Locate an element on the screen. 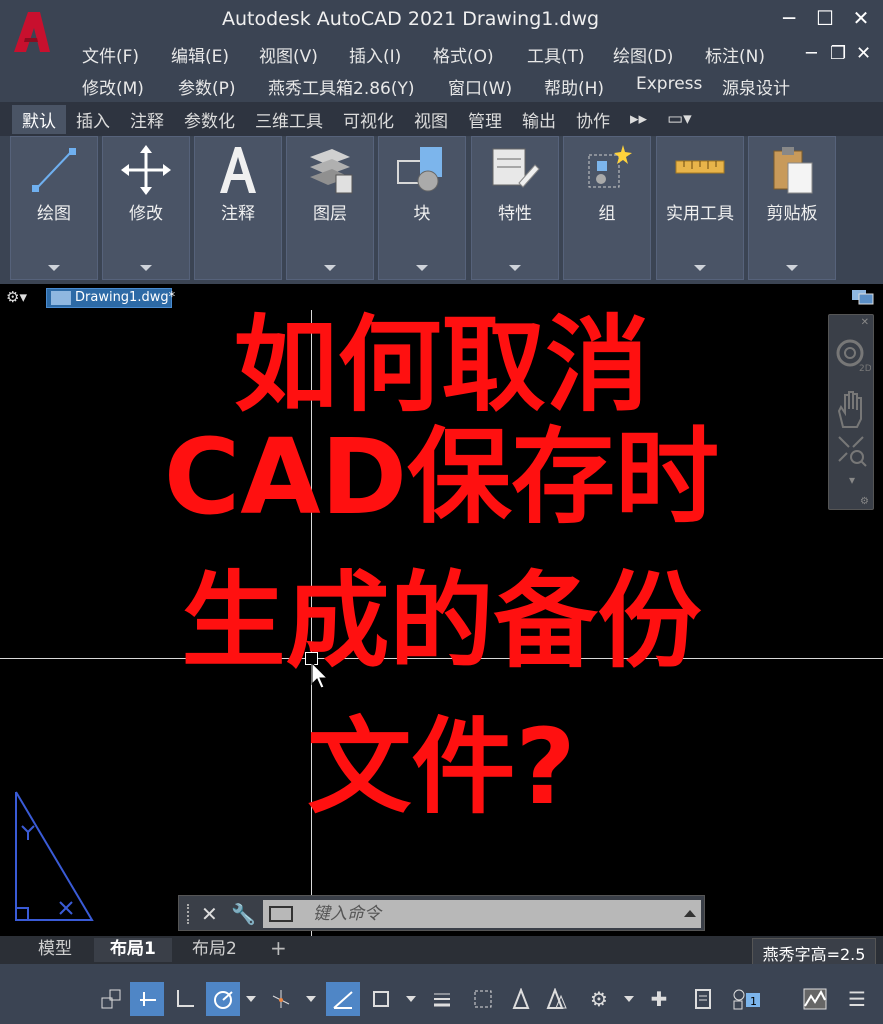 Image resolution: width=883 pixels, height=1024 pixels. properties-icon is located at coordinates (516, 168).